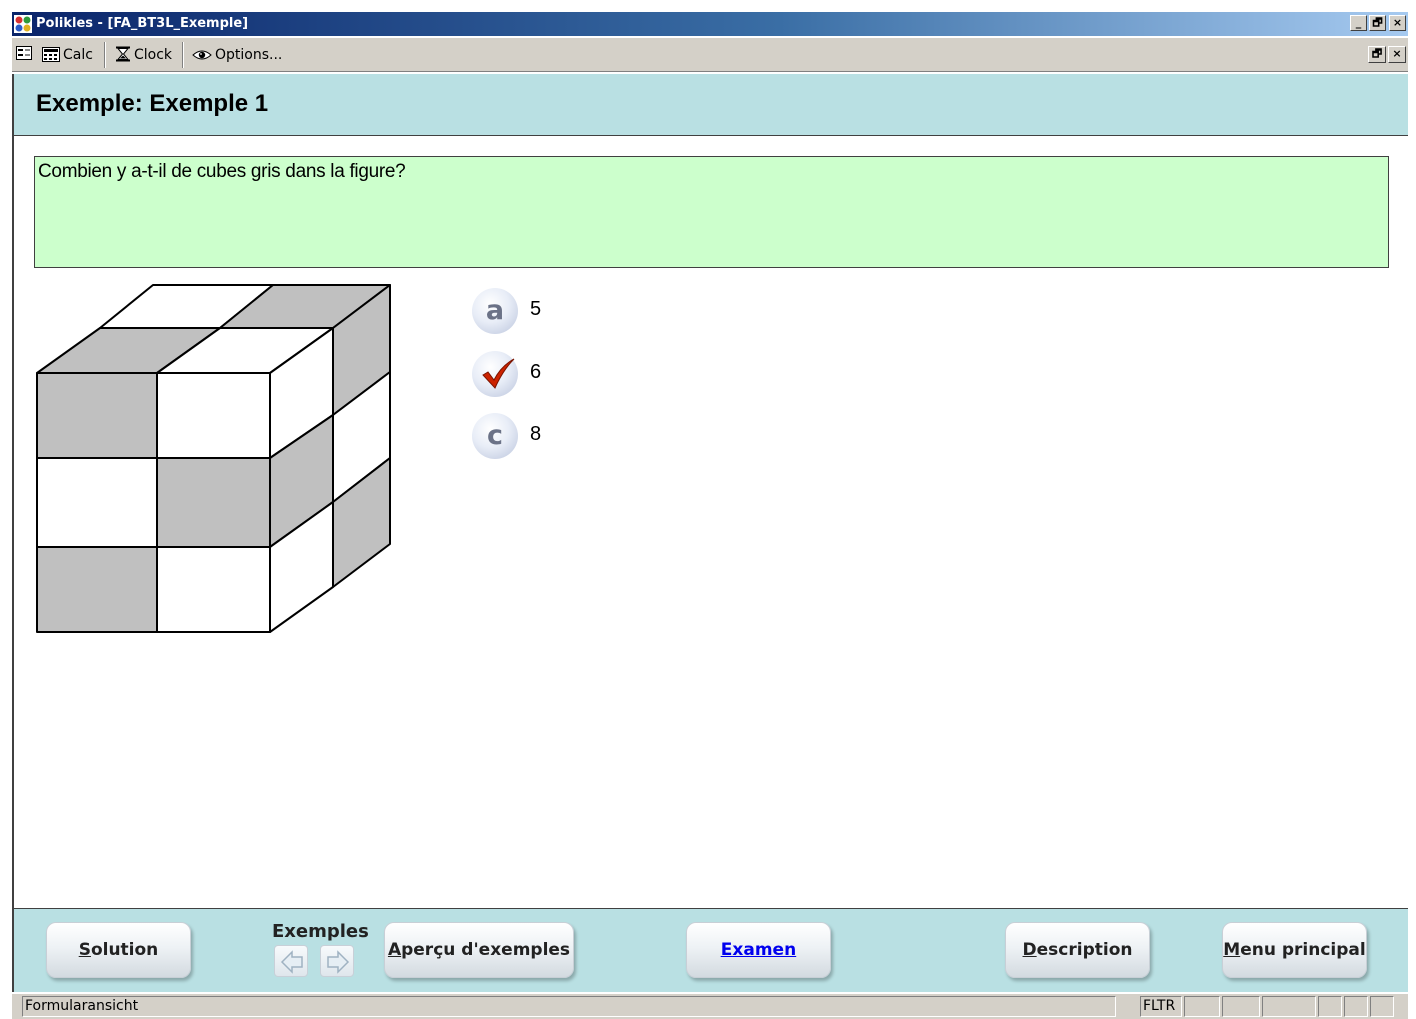  Describe the element at coordinates (23, 24) in the screenshot. I see `app-icon` at that location.